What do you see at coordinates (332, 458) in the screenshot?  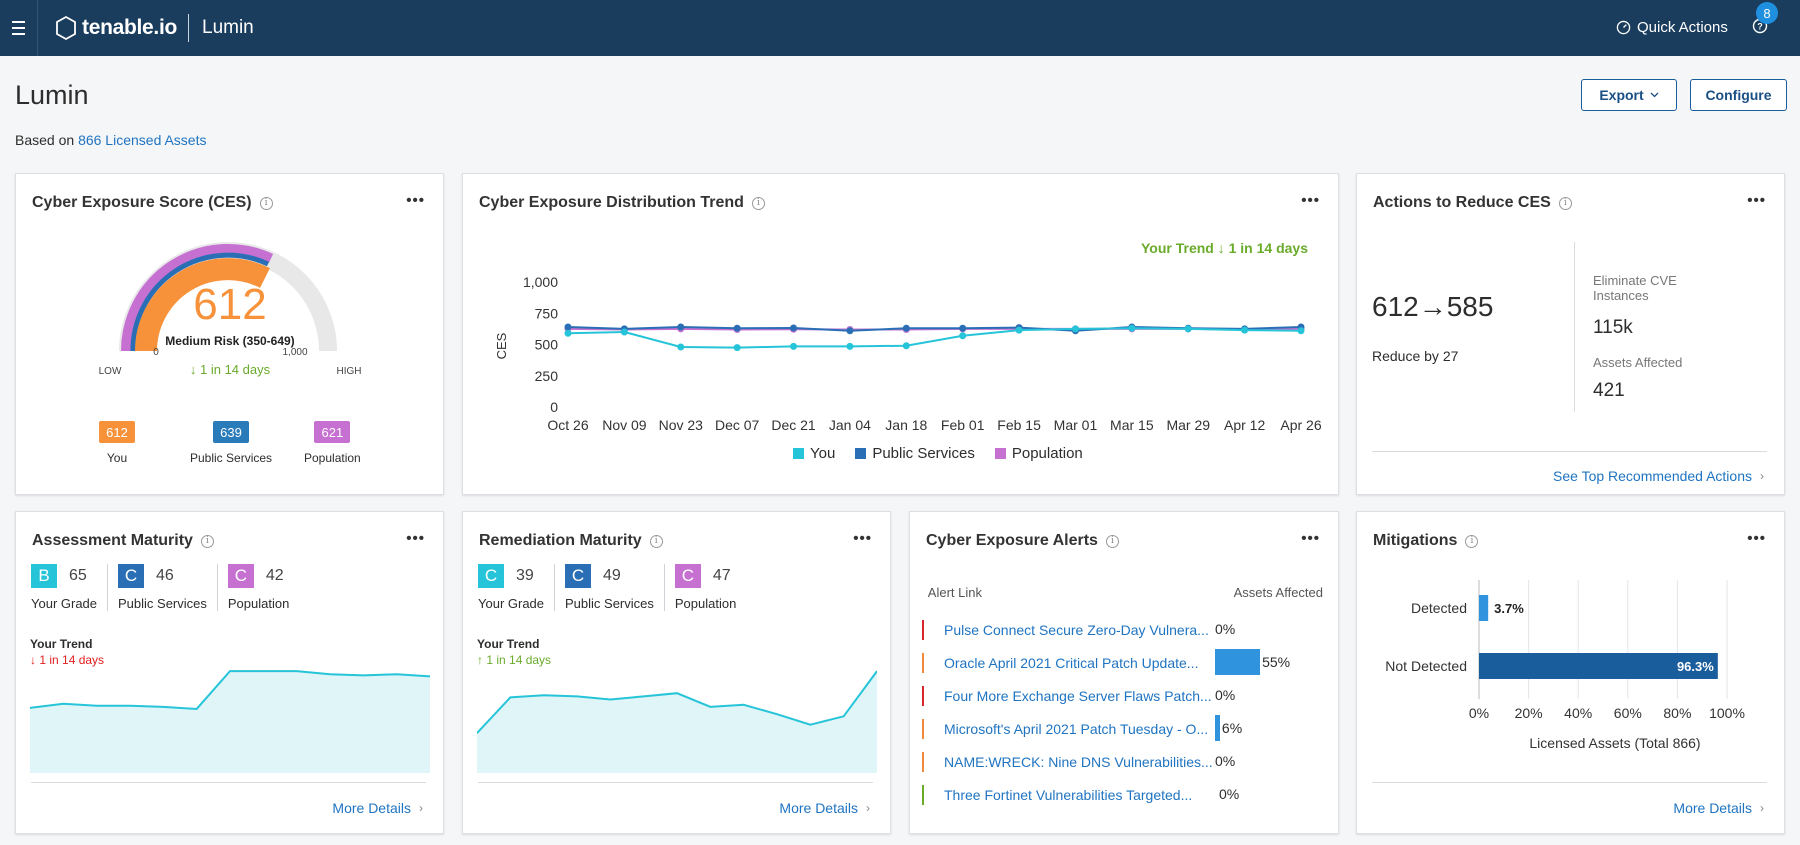 I see `population-label: Population` at bounding box center [332, 458].